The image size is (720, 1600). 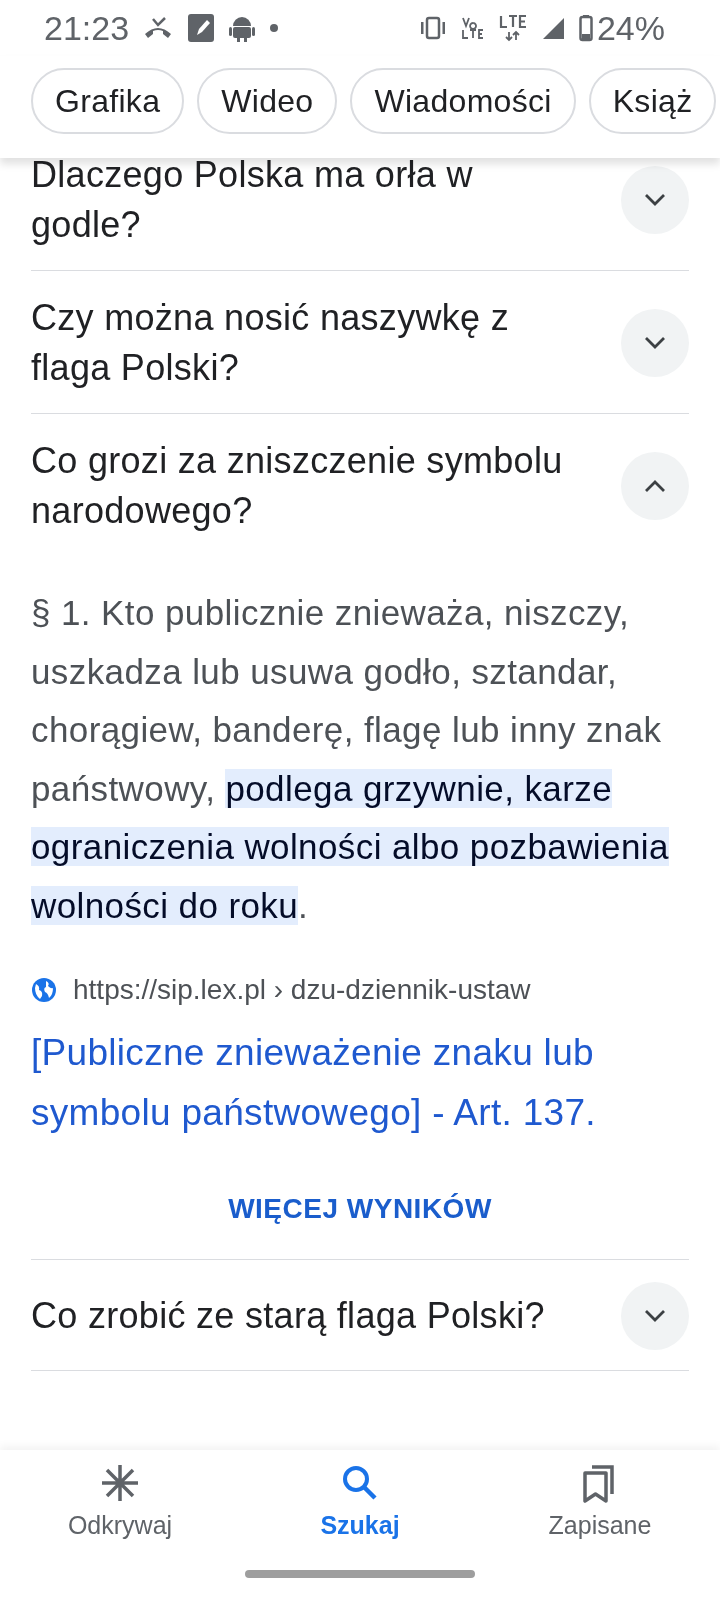 I want to click on battery-level: 24%, so click(x=630, y=28).